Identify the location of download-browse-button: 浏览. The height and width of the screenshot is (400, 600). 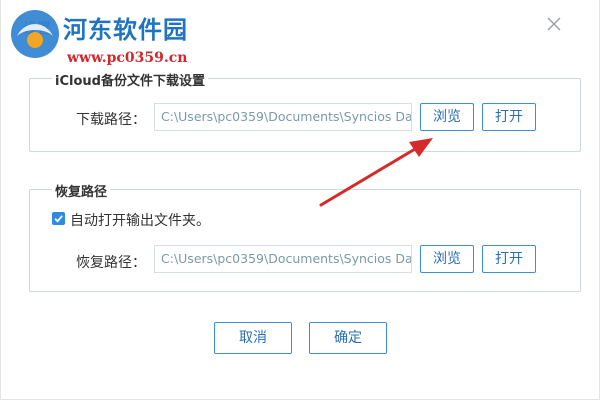
(447, 117).